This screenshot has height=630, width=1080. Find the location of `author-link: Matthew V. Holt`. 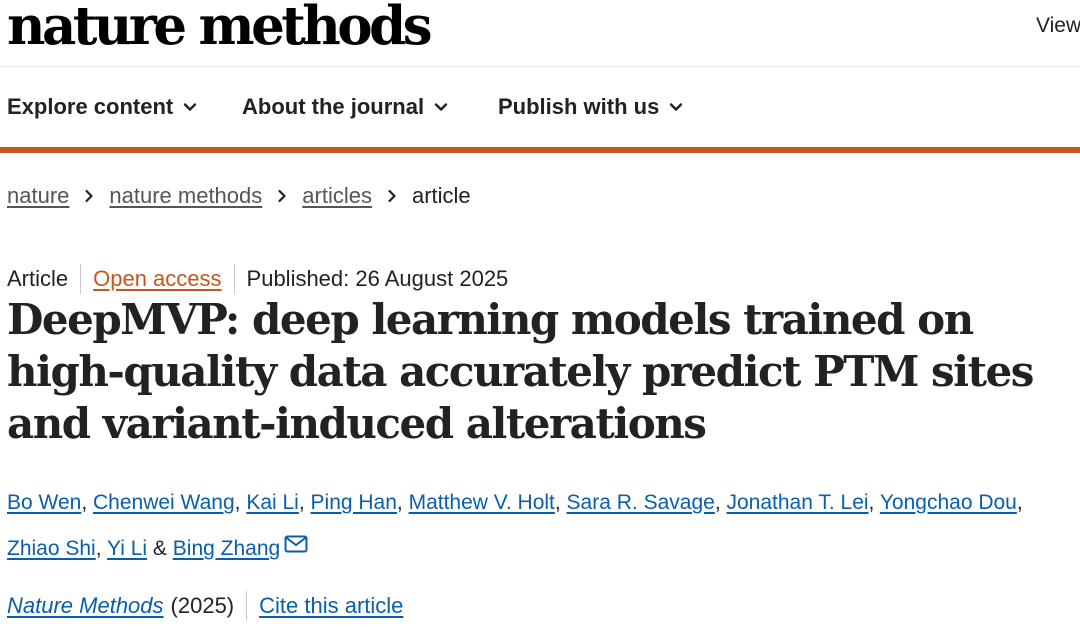

author-link: Matthew V. Holt is located at coordinates (482, 502).